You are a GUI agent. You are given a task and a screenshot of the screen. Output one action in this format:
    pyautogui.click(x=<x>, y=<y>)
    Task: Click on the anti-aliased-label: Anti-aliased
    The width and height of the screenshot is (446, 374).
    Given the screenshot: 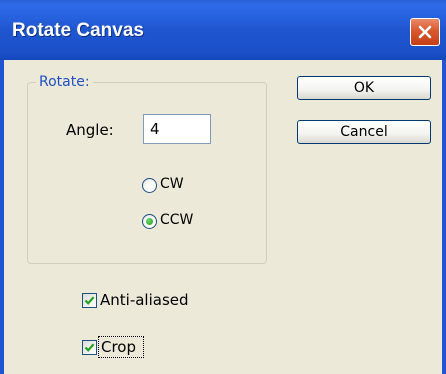 What is the action you would take?
    pyautogui.click(x=144, y=300)
    